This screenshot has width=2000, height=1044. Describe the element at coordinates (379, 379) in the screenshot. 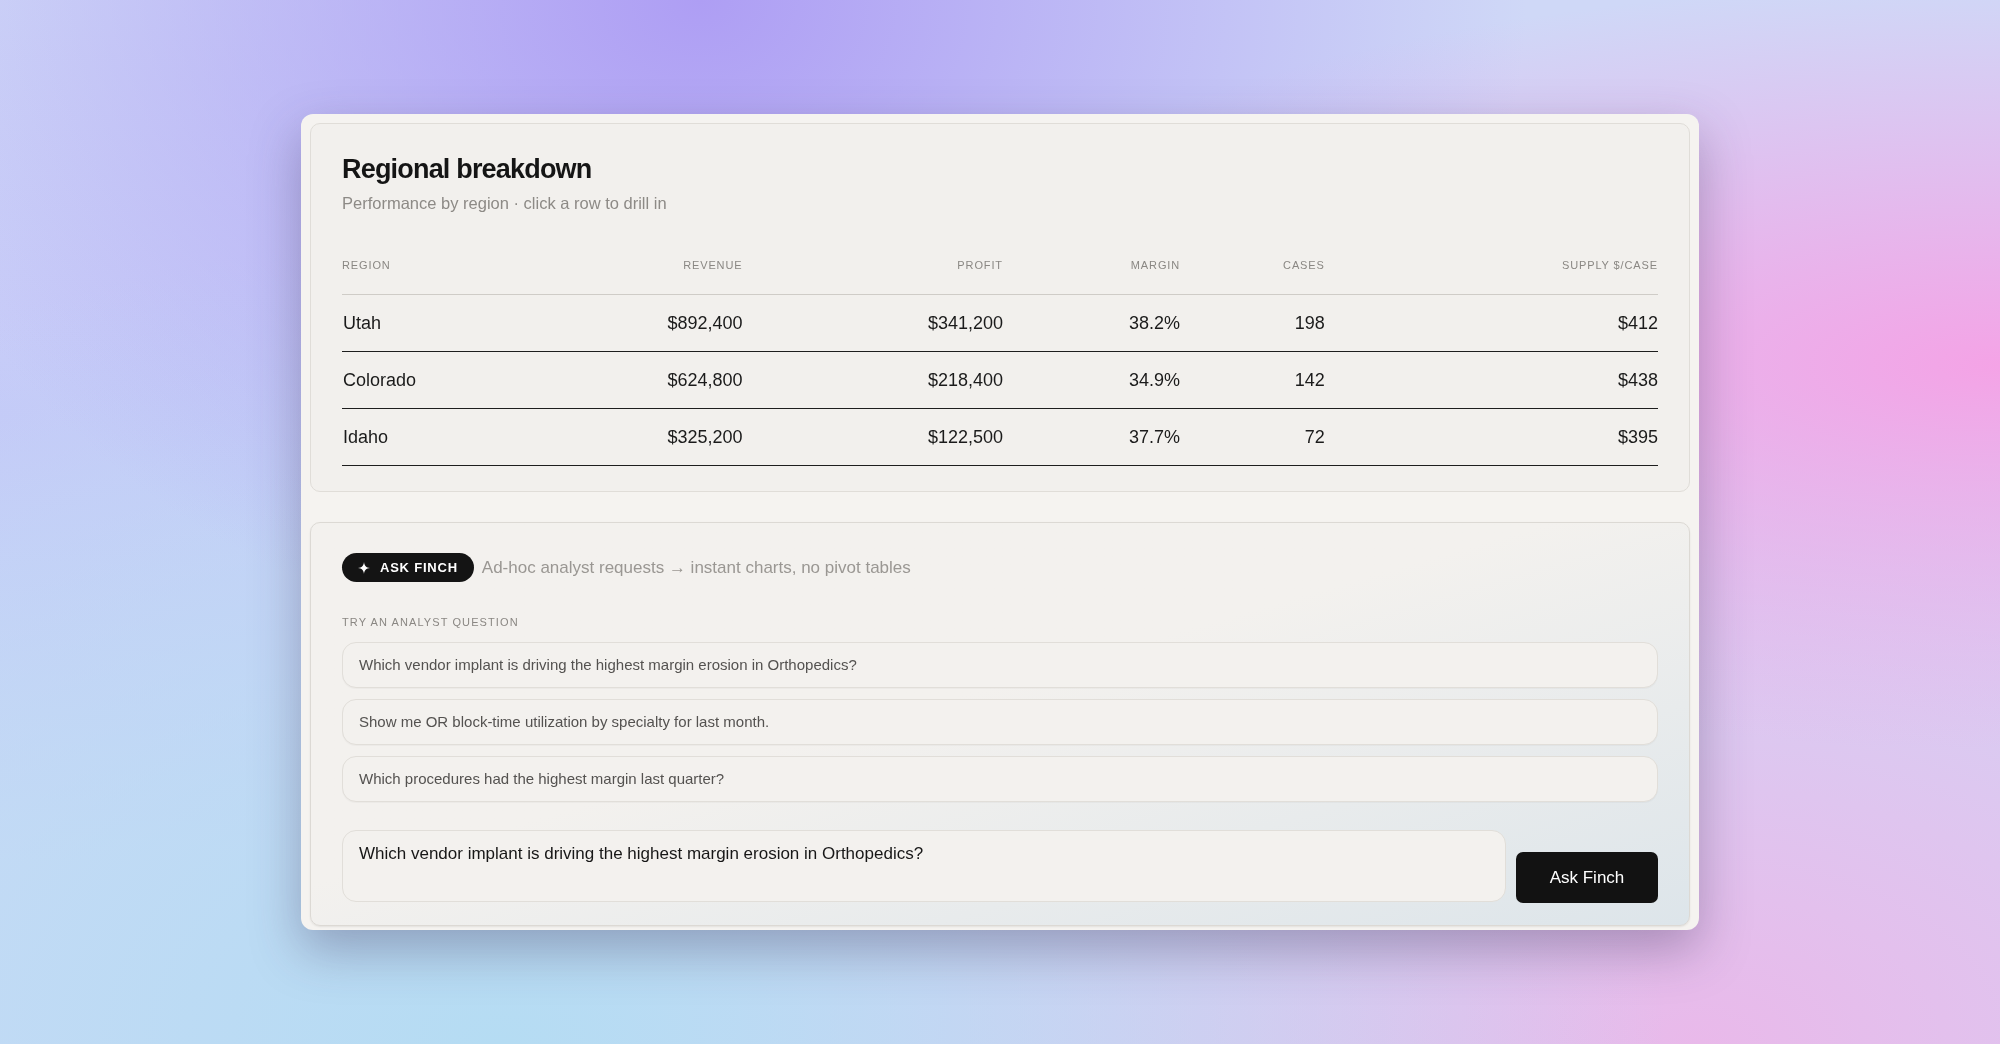

I see `table-cell: Colorado` at that location.